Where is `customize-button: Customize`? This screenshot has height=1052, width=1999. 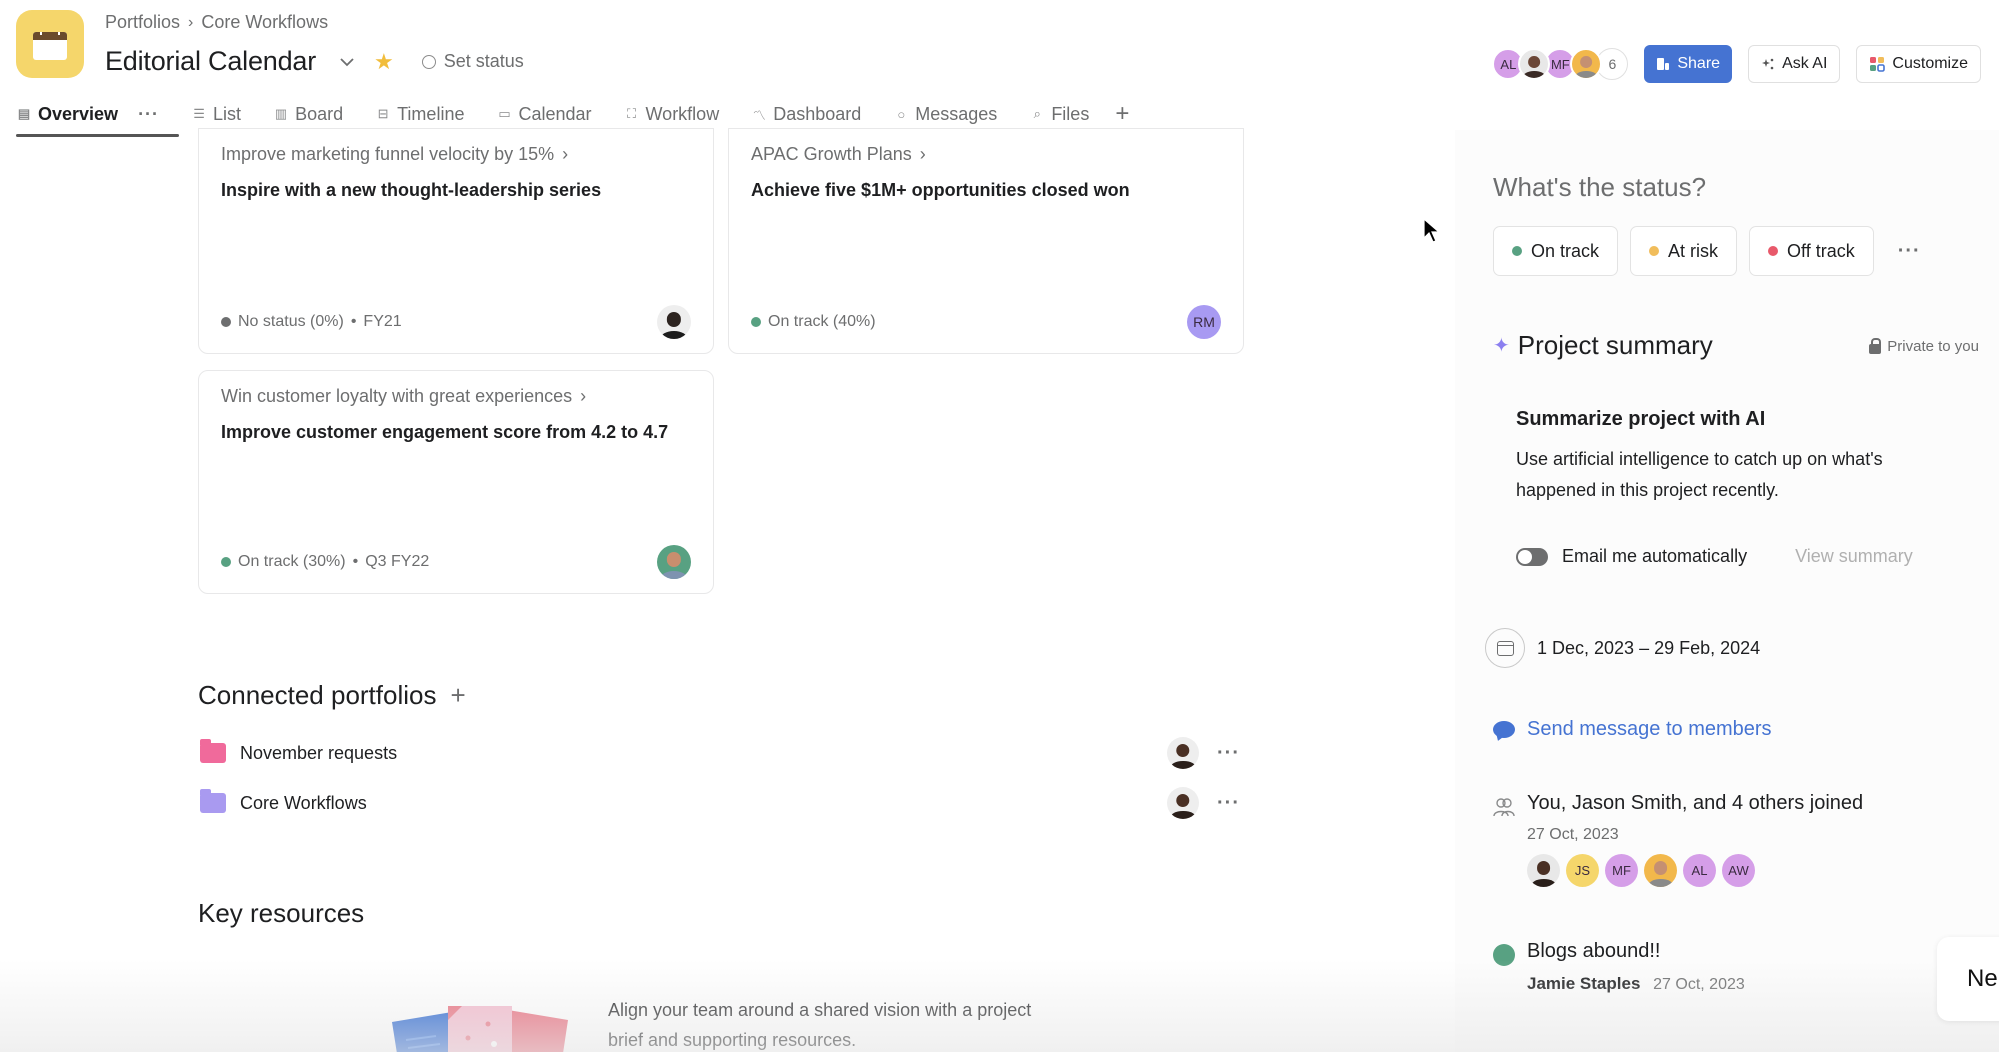
customize-button: Customize is located at coordinates (1918, 64).